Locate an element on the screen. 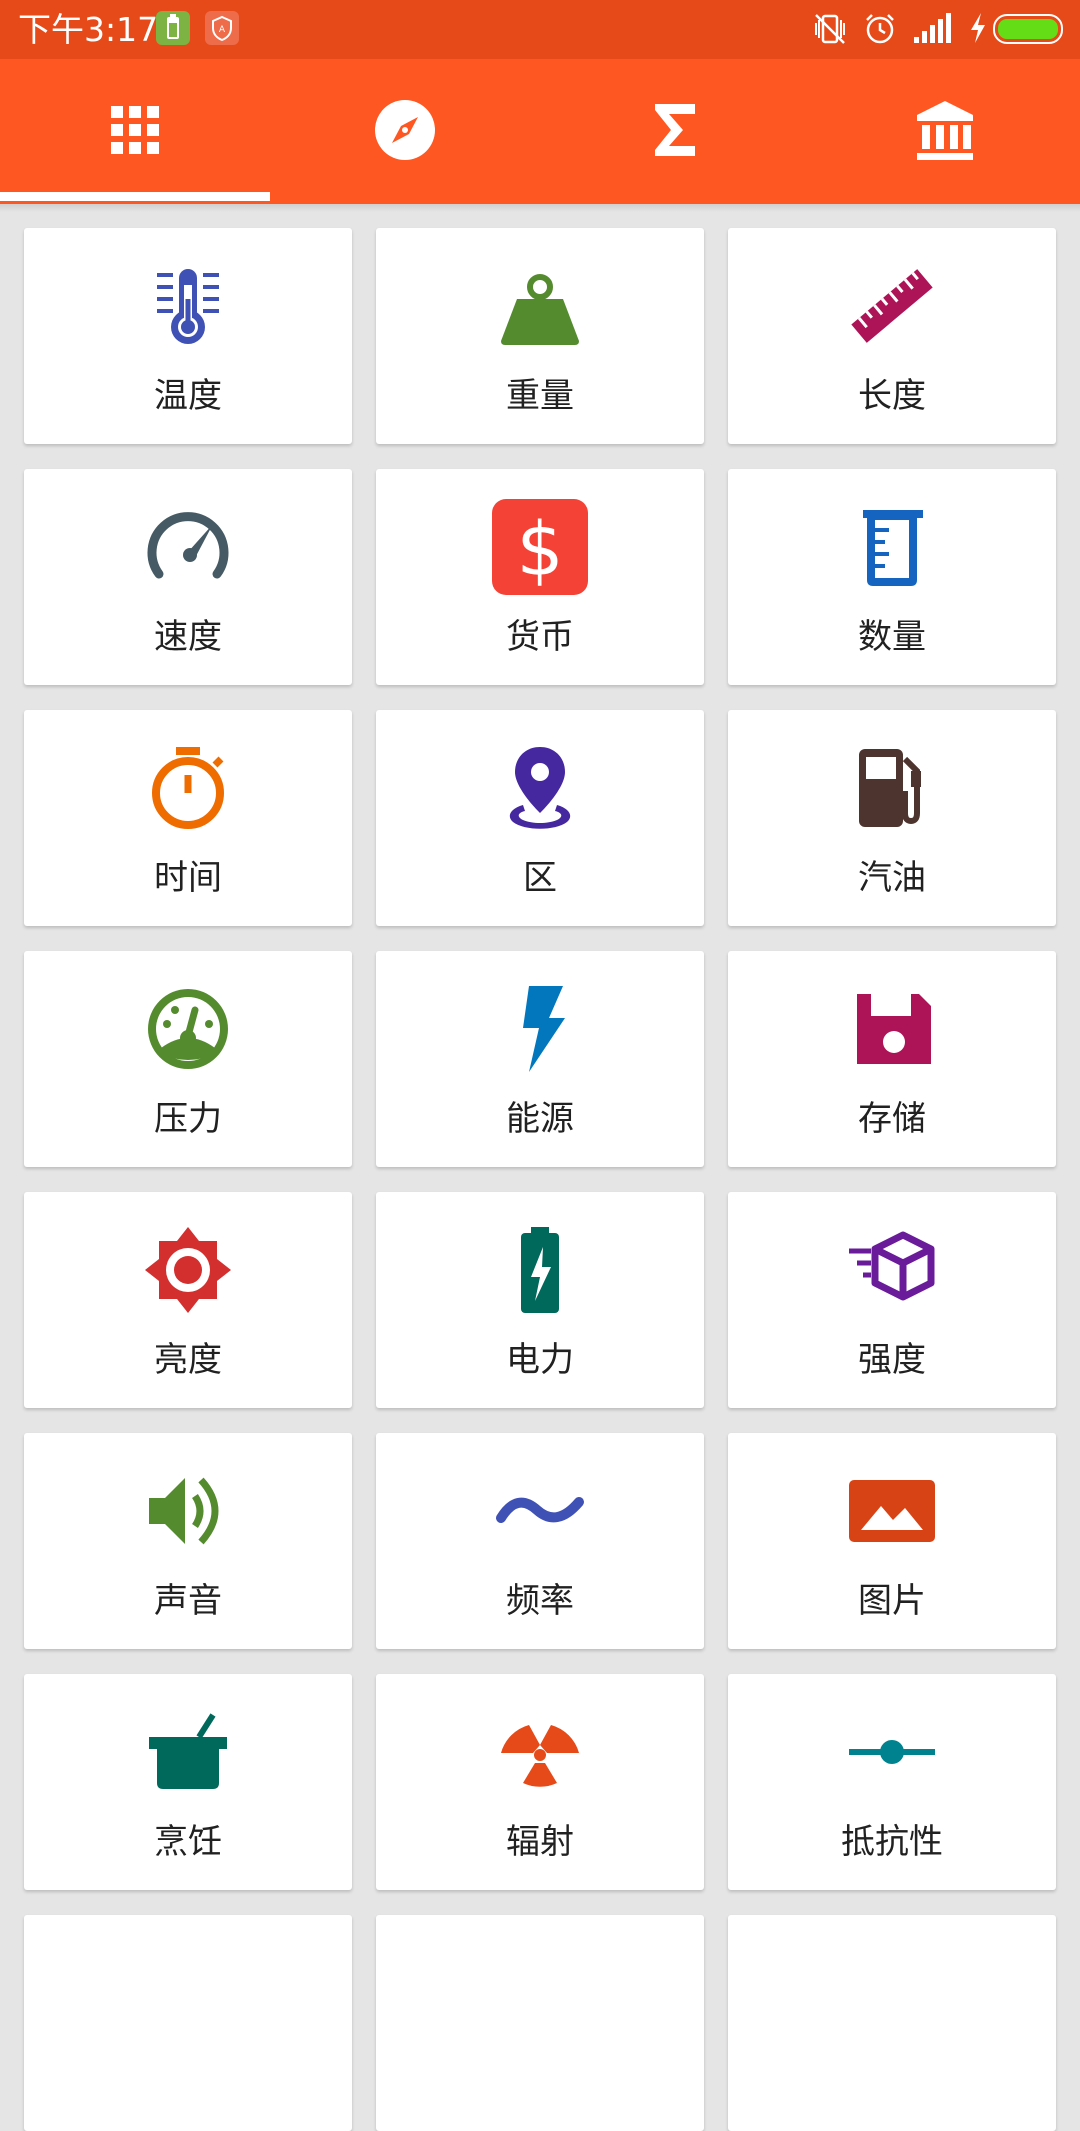 The width and height of the screenshot is (1080, 2131). tab-bar-shadow is located at coordinates (540, 208).